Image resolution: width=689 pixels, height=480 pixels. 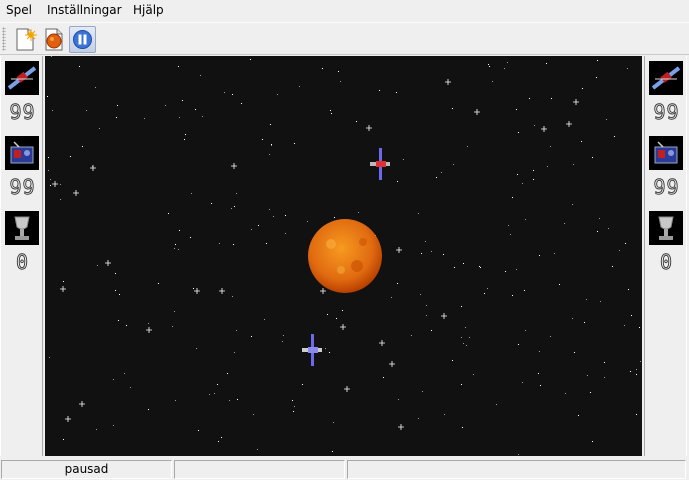 I want to click on pause-icon, so click(x=82, y=39).